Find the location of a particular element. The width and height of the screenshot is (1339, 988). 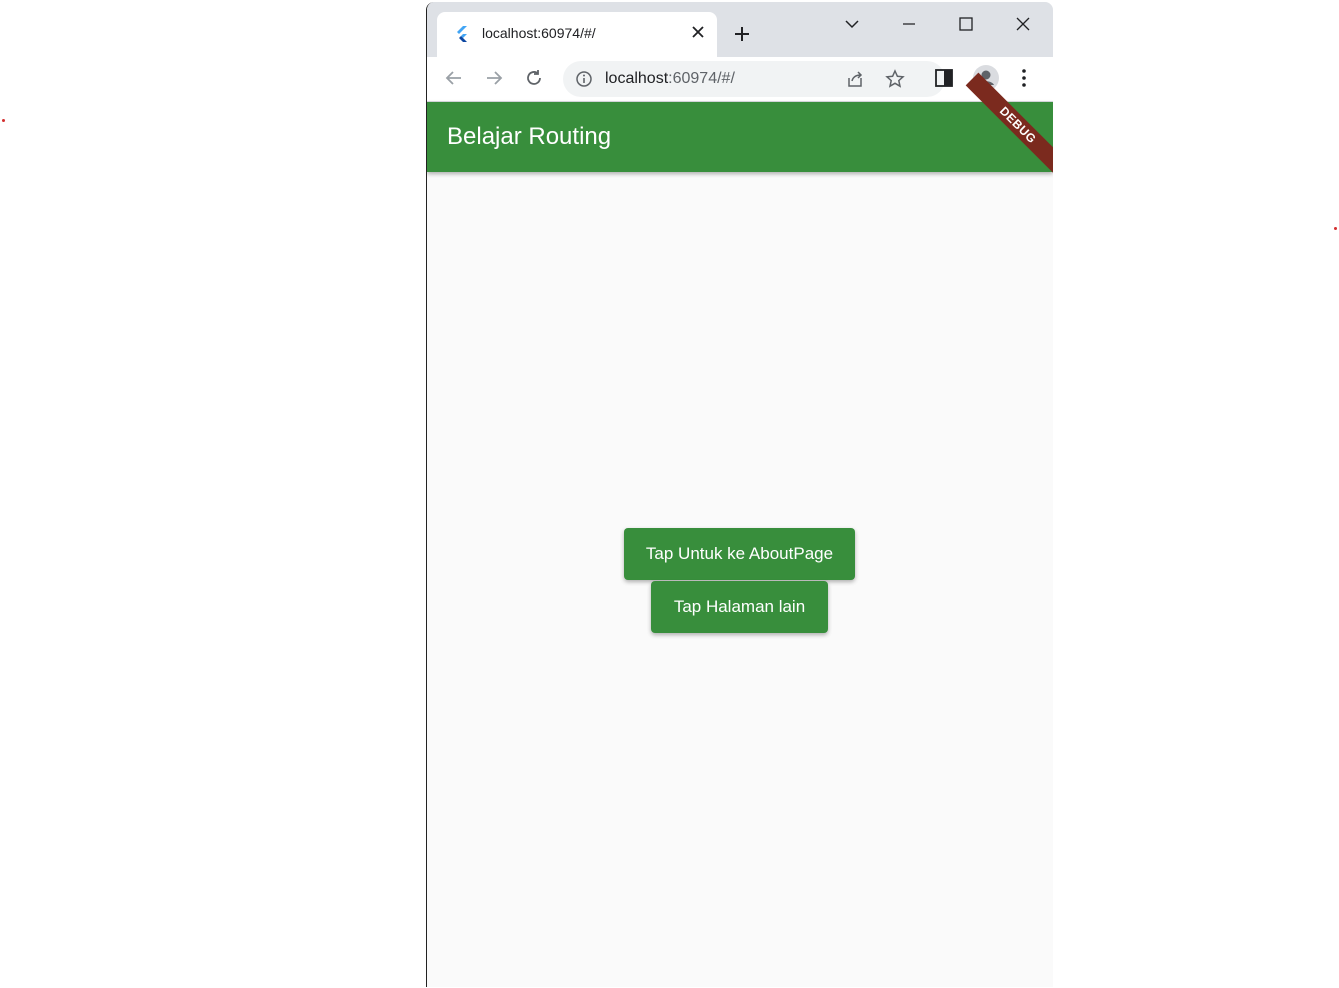

address-bar: localhost:60974/#/ is located at coordinates (754, 79).